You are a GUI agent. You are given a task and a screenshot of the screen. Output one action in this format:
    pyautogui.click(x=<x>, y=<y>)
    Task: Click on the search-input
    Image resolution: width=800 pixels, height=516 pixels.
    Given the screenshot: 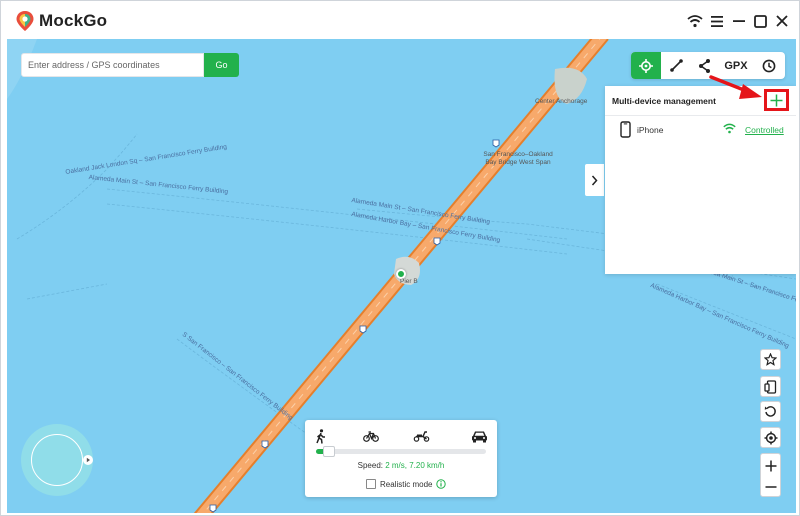 What is the action you would take?
    pyautogui.click(x=112, y=65)
    